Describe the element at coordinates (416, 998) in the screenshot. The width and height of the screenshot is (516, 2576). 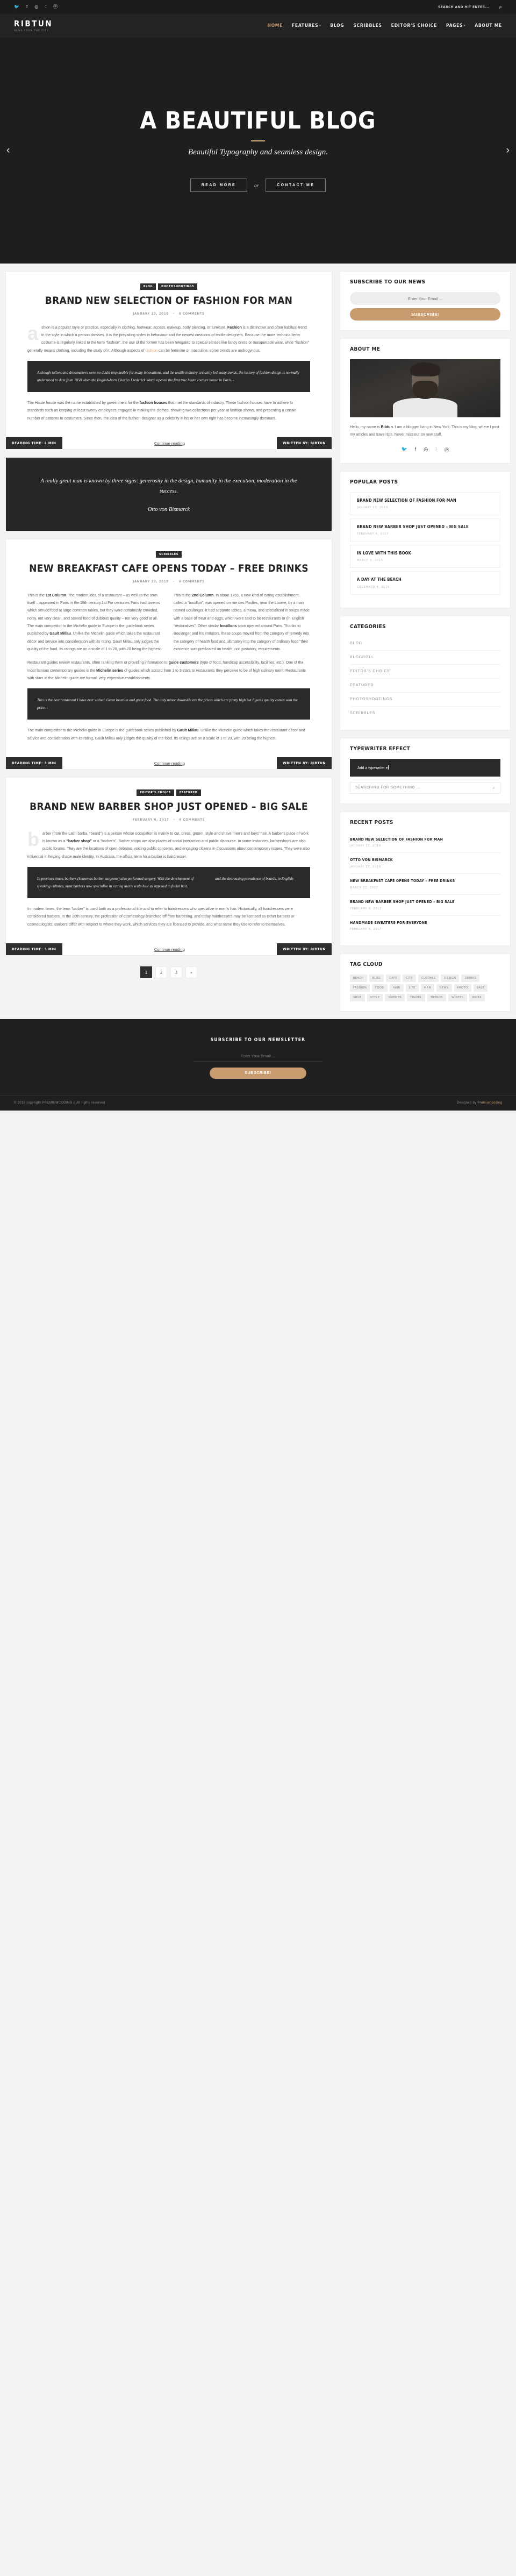
I see `tag-item: TRAVEL` at that location.